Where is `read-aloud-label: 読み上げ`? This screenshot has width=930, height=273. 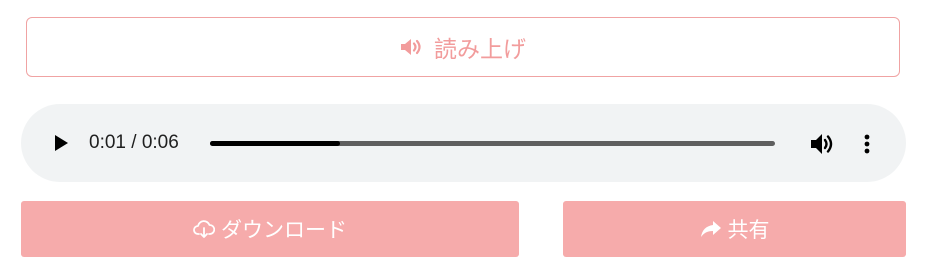
read-aloud-label: 読み上げ is located at coordinates (480, 50).